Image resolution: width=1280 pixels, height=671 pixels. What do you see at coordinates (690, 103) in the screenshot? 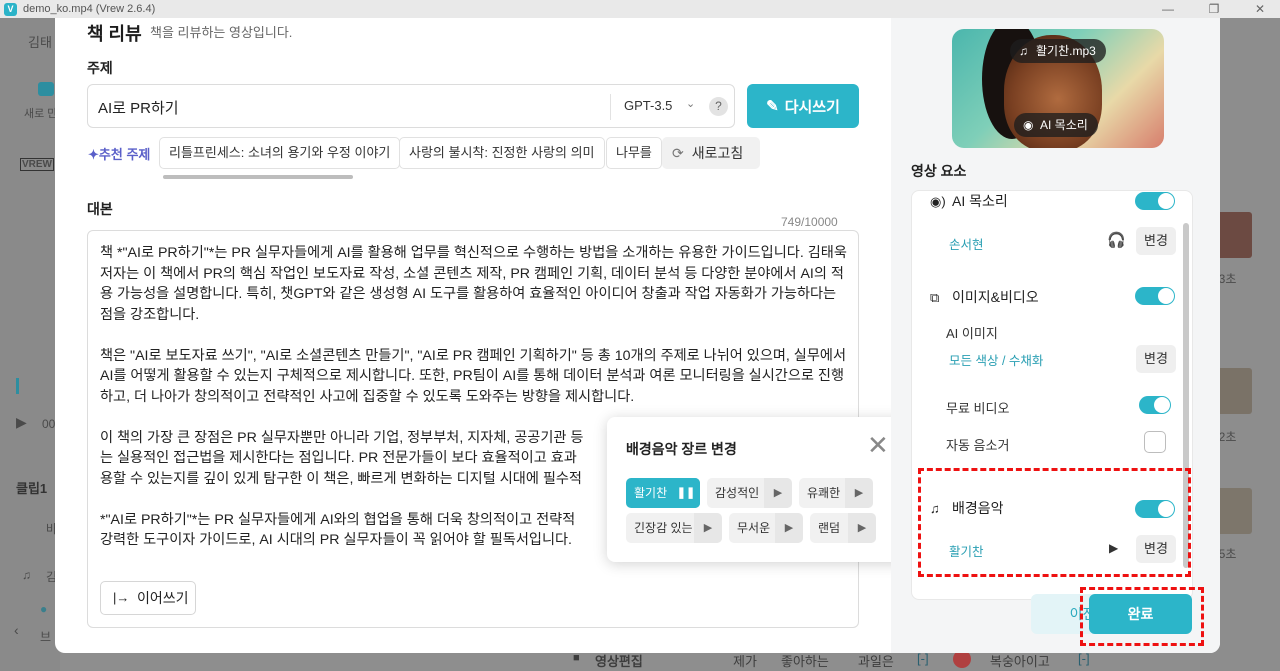
I see `chevron-down-icon: ⌄` at bounding box center [690, 103].